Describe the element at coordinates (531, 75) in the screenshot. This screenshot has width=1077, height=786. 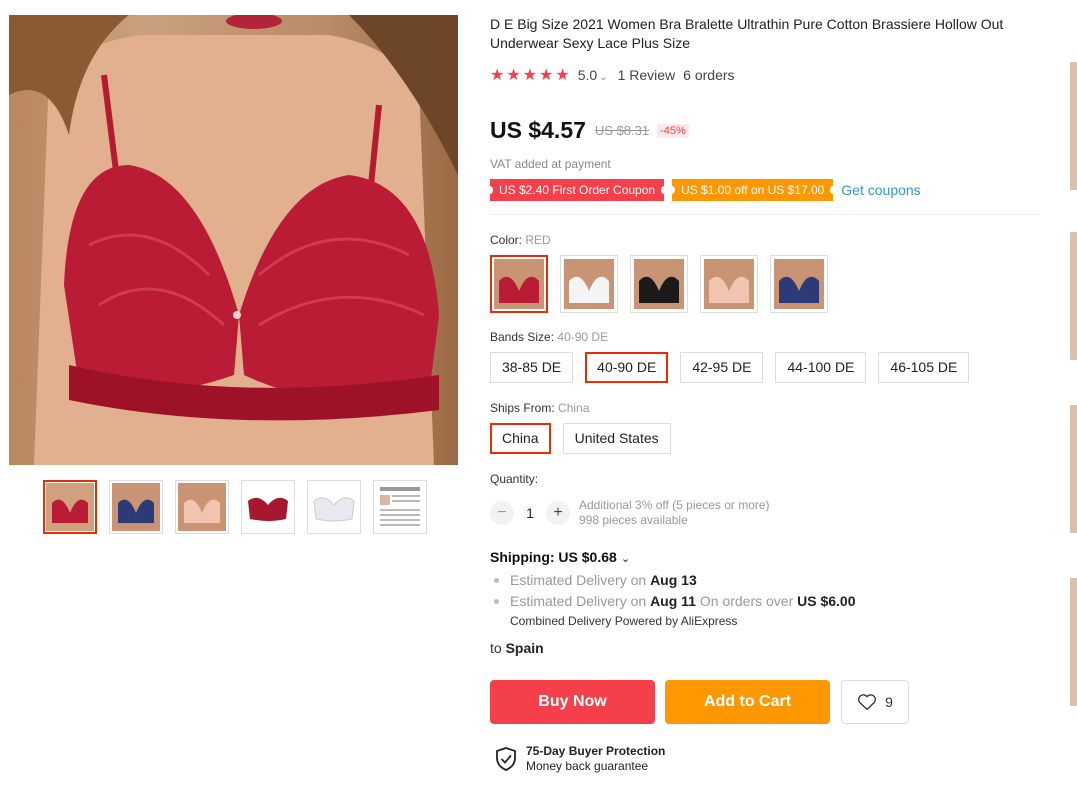
I see `star-rating-icon: ★★★★★` at that location.